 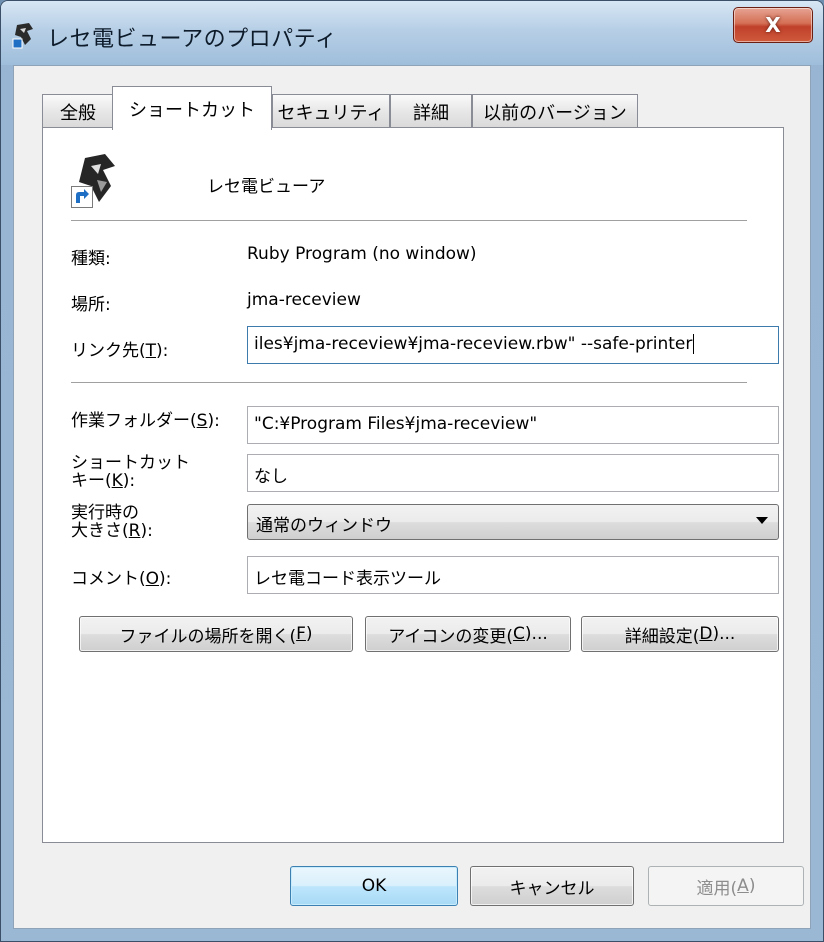 What do you see at coordinates (762, 520) in the screenshot?
I see `chevron-down-icon` at bounding box center [762, 520].